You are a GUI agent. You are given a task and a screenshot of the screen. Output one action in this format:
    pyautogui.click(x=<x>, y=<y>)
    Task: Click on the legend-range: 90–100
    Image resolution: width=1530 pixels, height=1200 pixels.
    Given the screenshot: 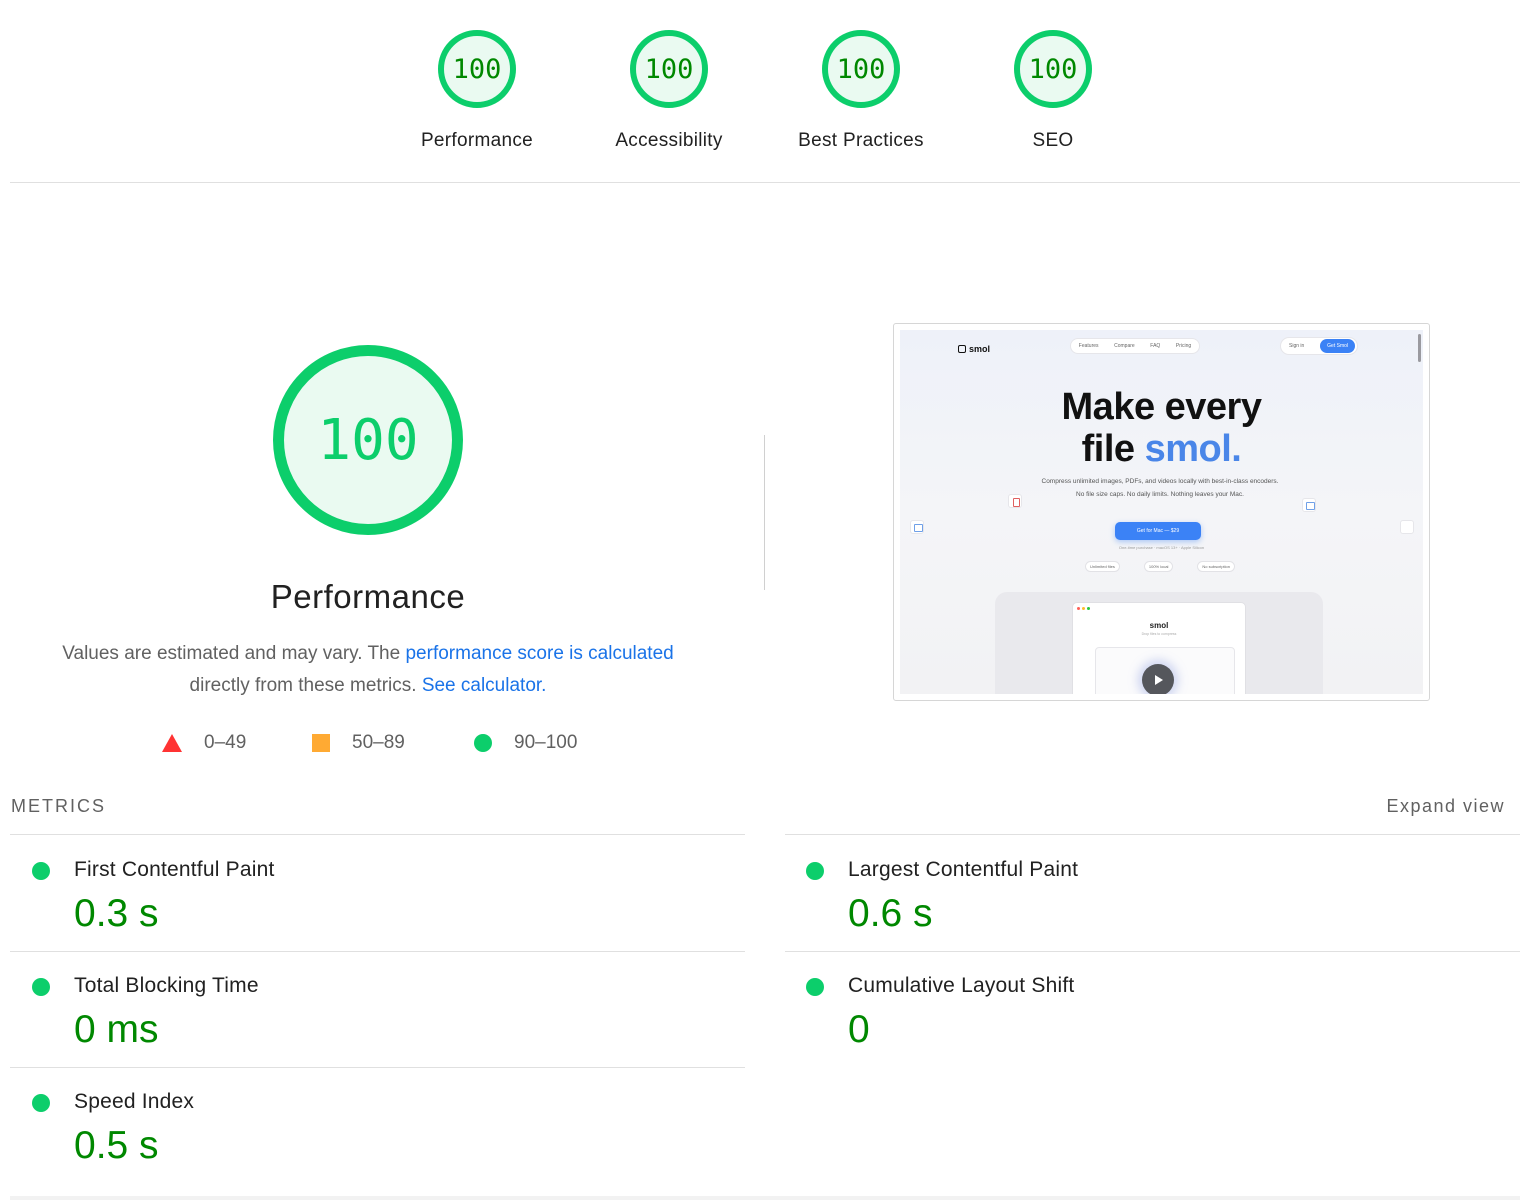 What is the action you would take?
    pyautogui.click(x=546, y=742)
    